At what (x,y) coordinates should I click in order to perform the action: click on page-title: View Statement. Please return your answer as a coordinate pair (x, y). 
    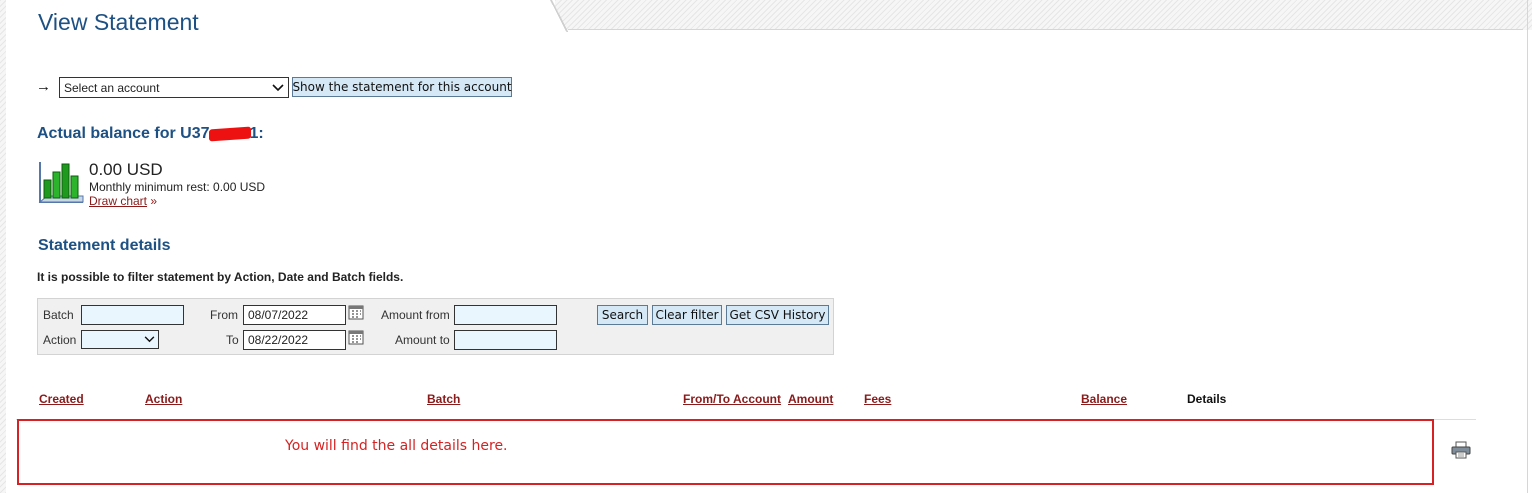
    Looking at the image, I should click on (118, 22).